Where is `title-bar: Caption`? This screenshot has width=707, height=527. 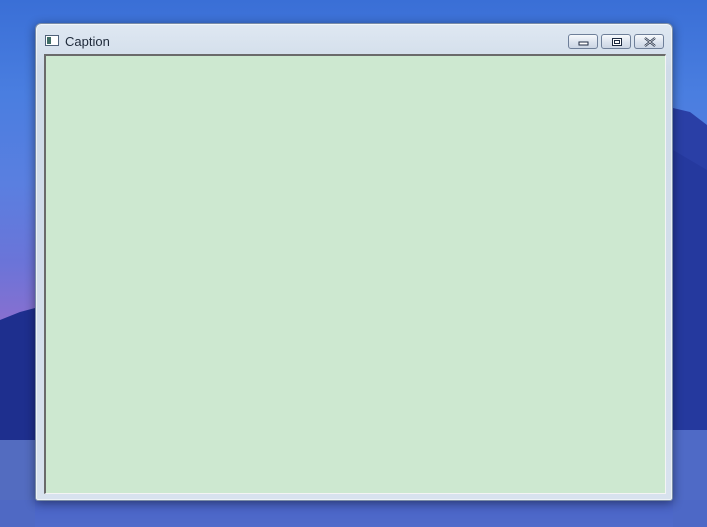 title-bar: Caption is located at coordinates (354, 39).